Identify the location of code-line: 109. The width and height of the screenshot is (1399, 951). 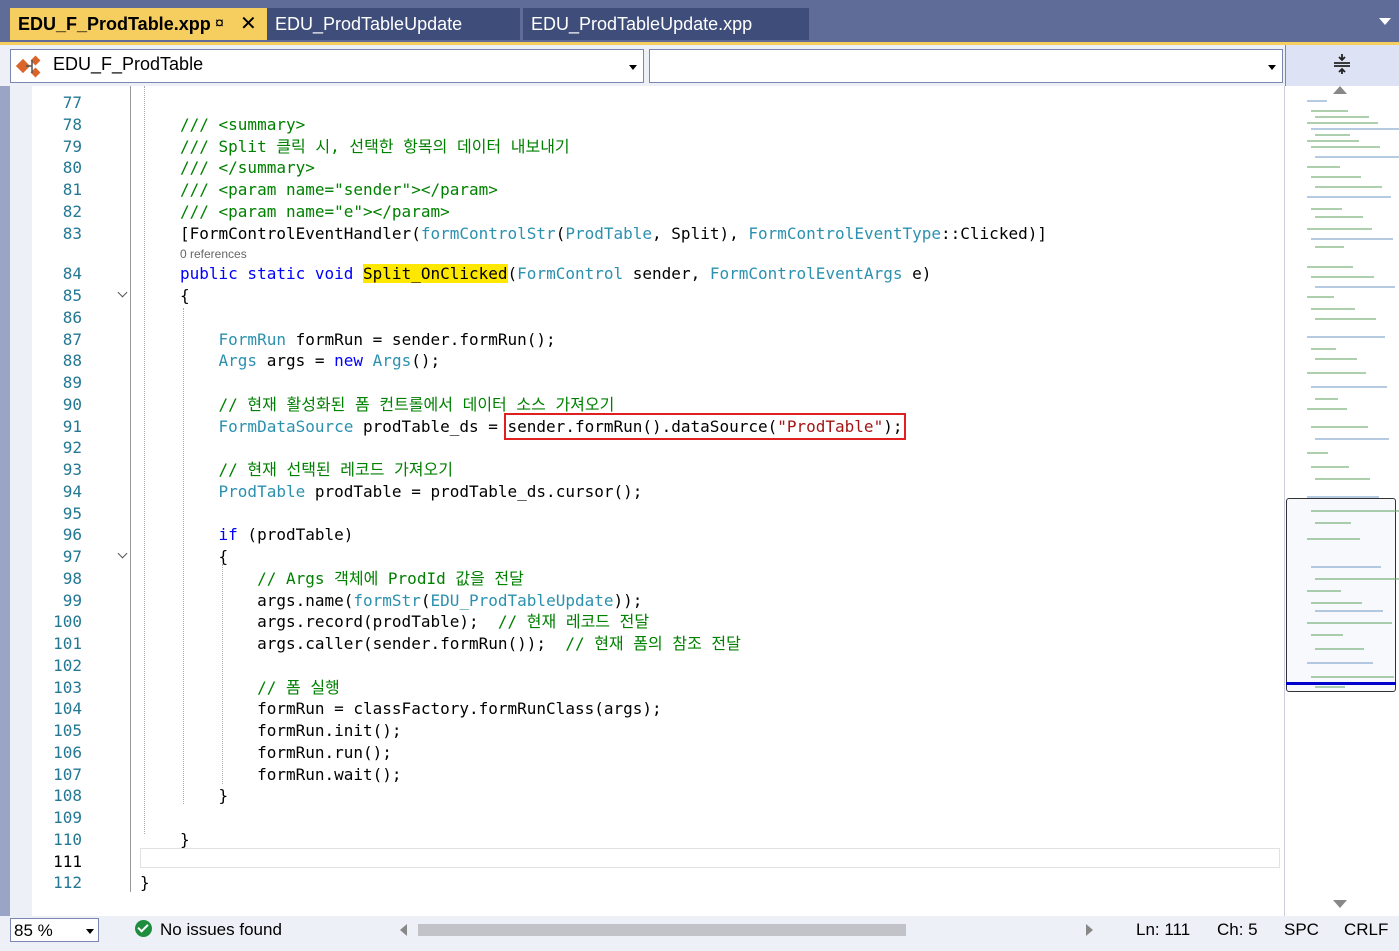
(647, 818).